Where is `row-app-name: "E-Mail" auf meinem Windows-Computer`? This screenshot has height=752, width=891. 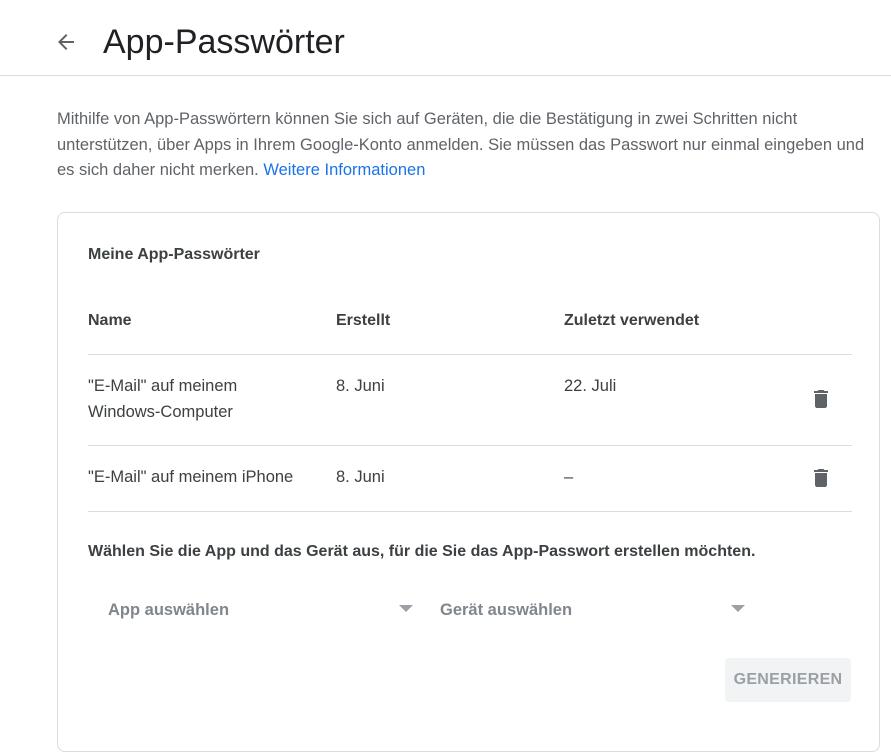 row-app-name: "E-Mail" auf meinem Windows-Computer is located at coordinates (163, 399).